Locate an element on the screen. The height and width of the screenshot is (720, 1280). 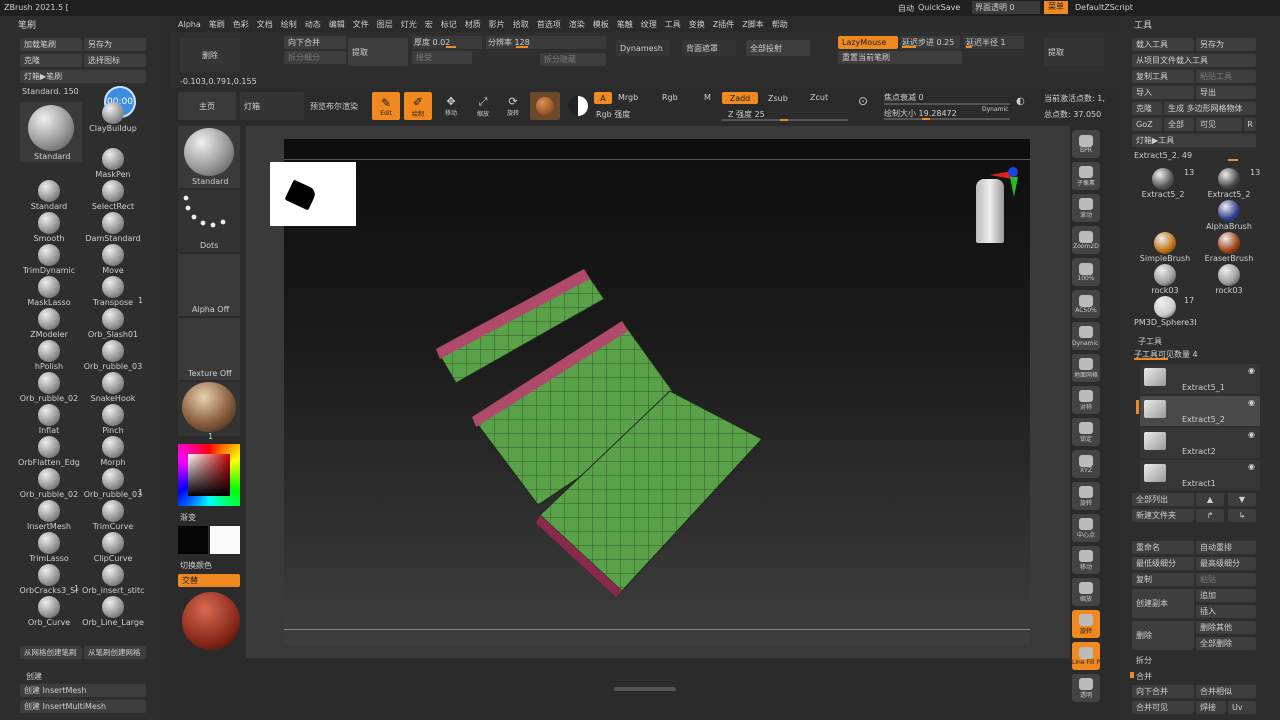
lowest-subdiv-button: 最低级细分 is located at coordinates (1163, 563).